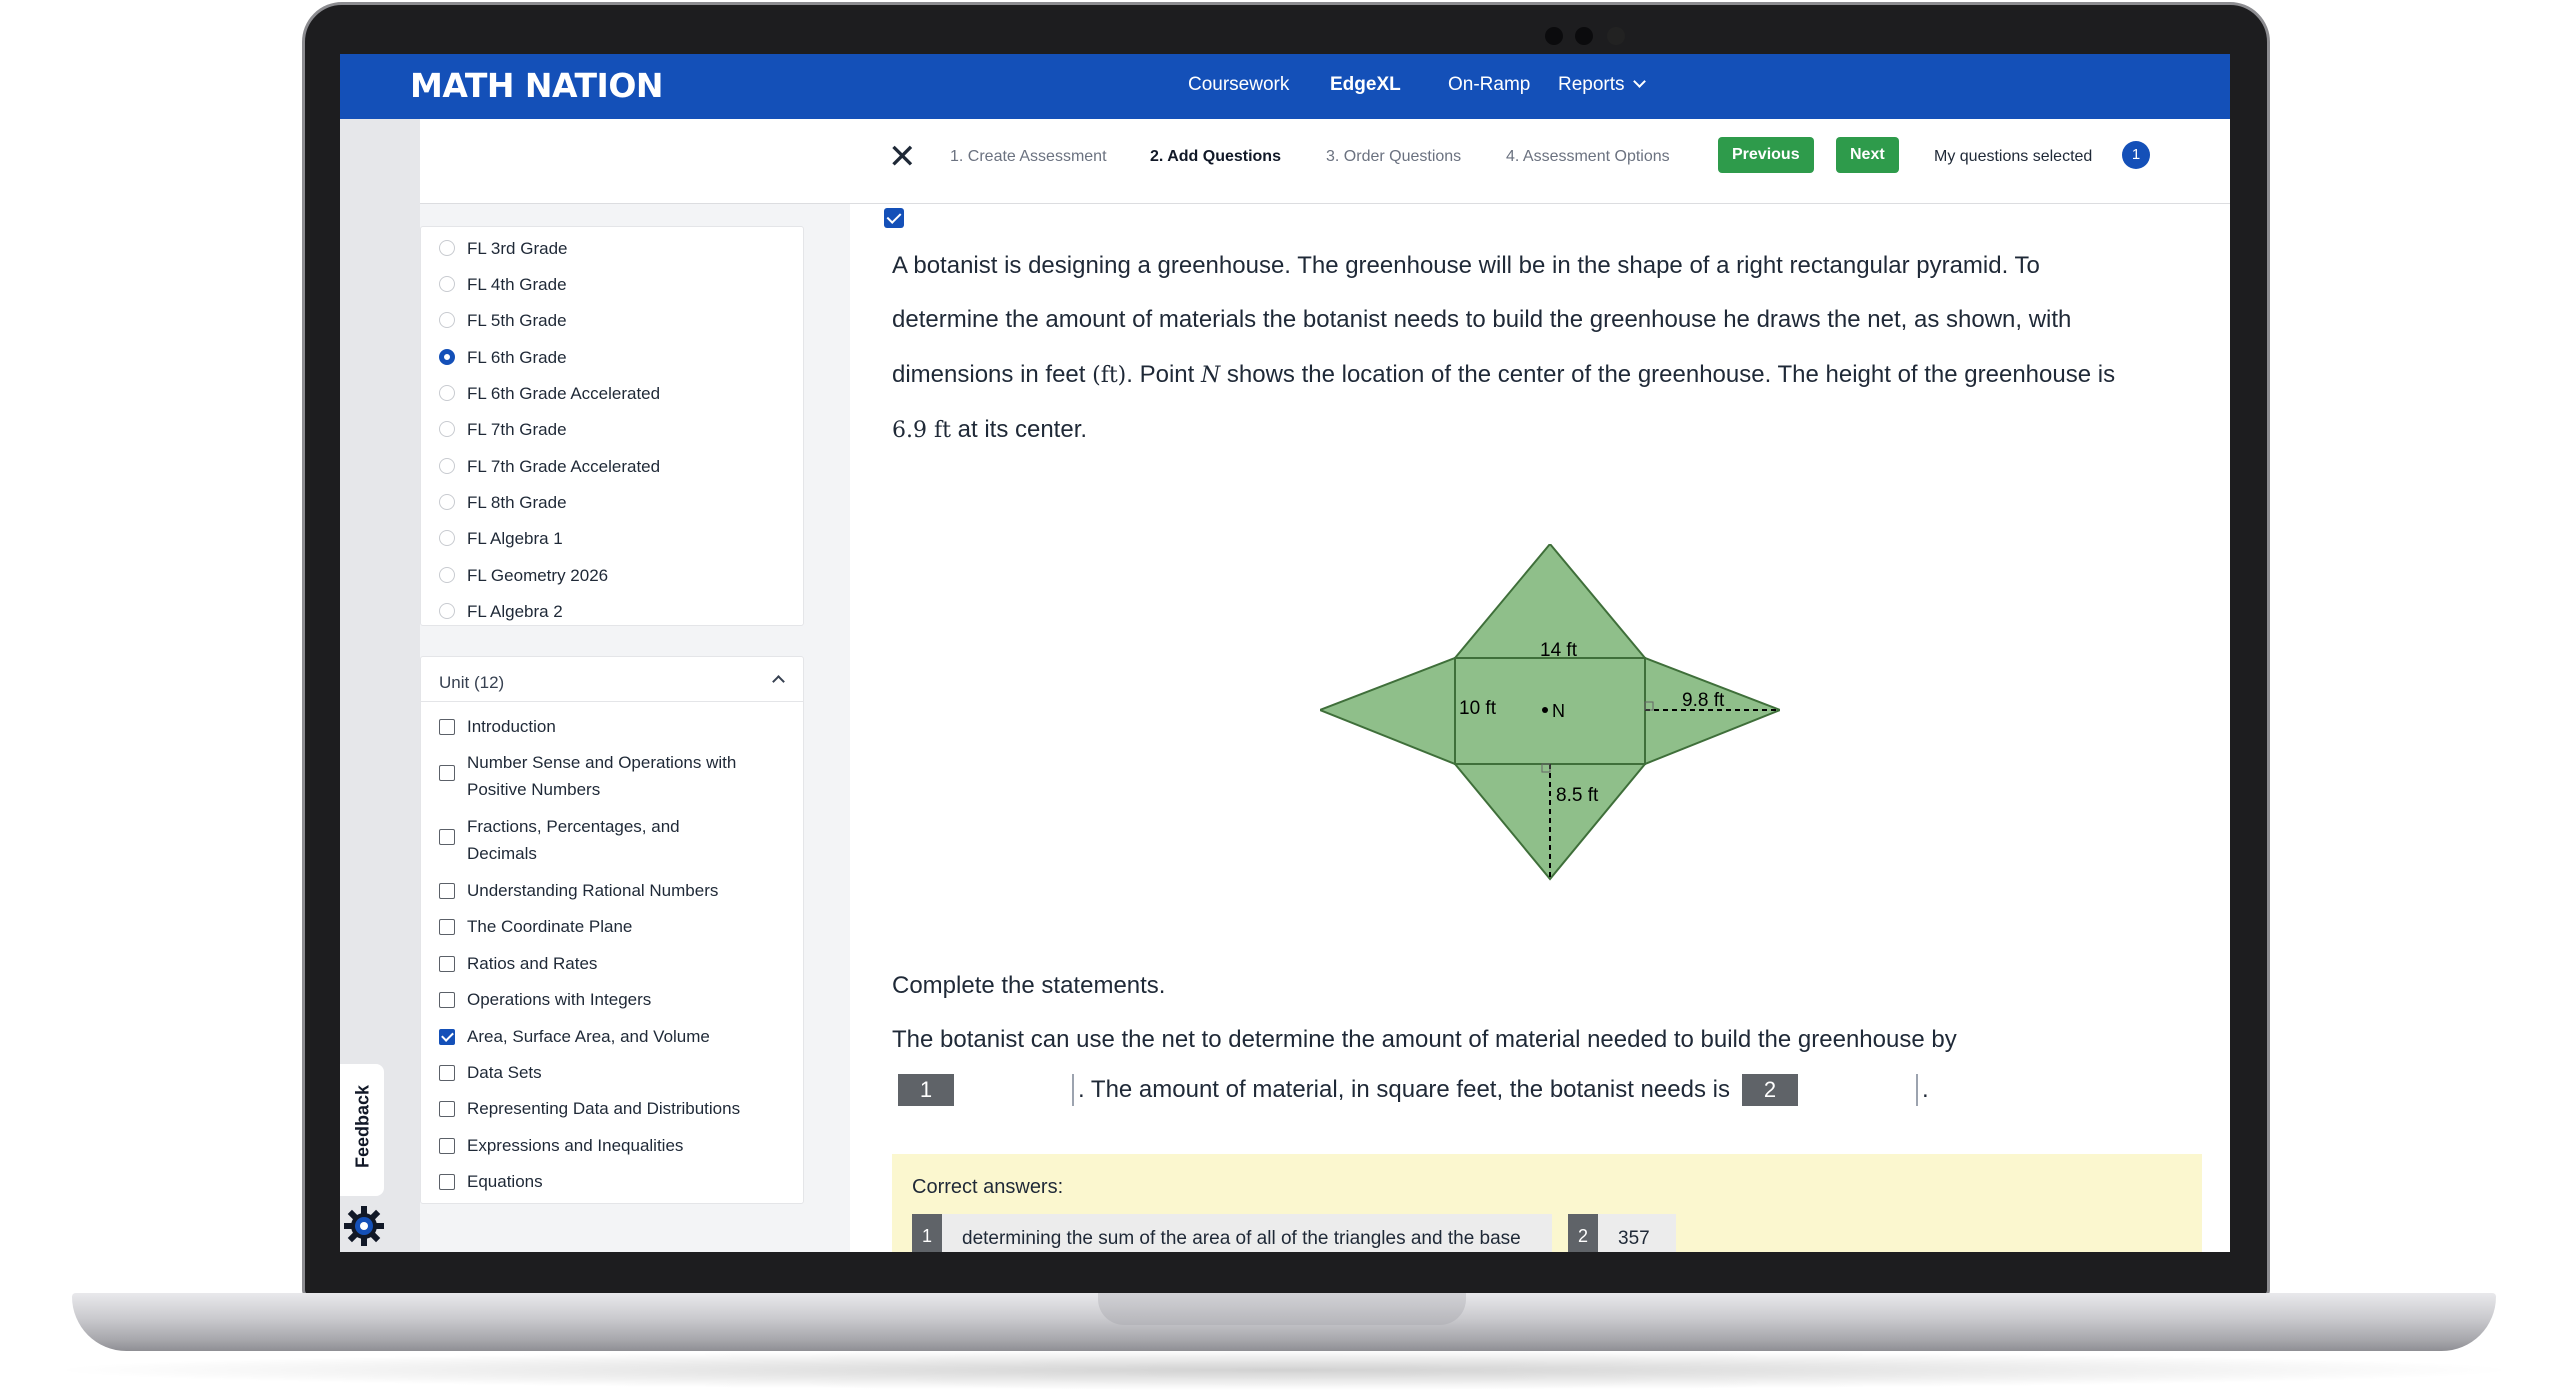  Describe the element at coordinates (1622, 1233) in the screenshot. I see `answer-item: 2 357` at that location.